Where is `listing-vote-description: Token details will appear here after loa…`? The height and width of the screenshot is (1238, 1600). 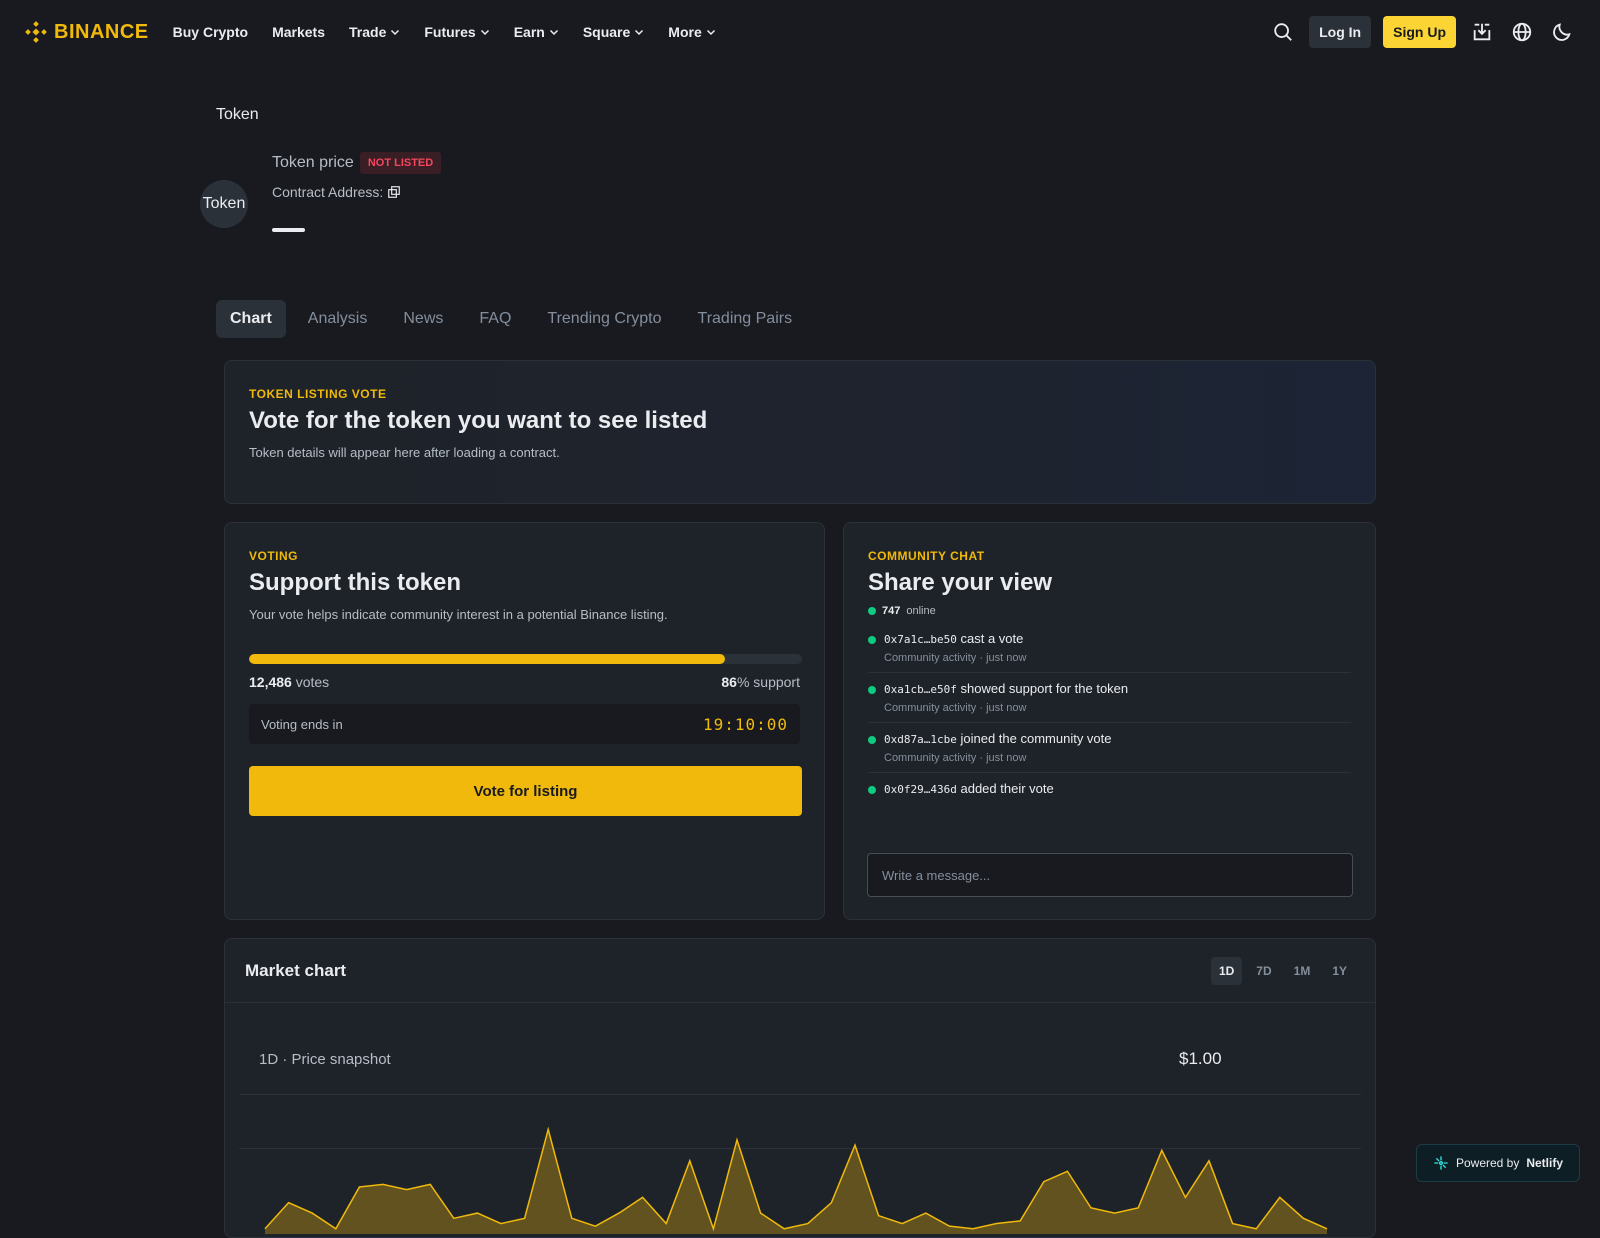
listing-vote-description: Token details will appear here after loa… is located at coordinates (800, 452).